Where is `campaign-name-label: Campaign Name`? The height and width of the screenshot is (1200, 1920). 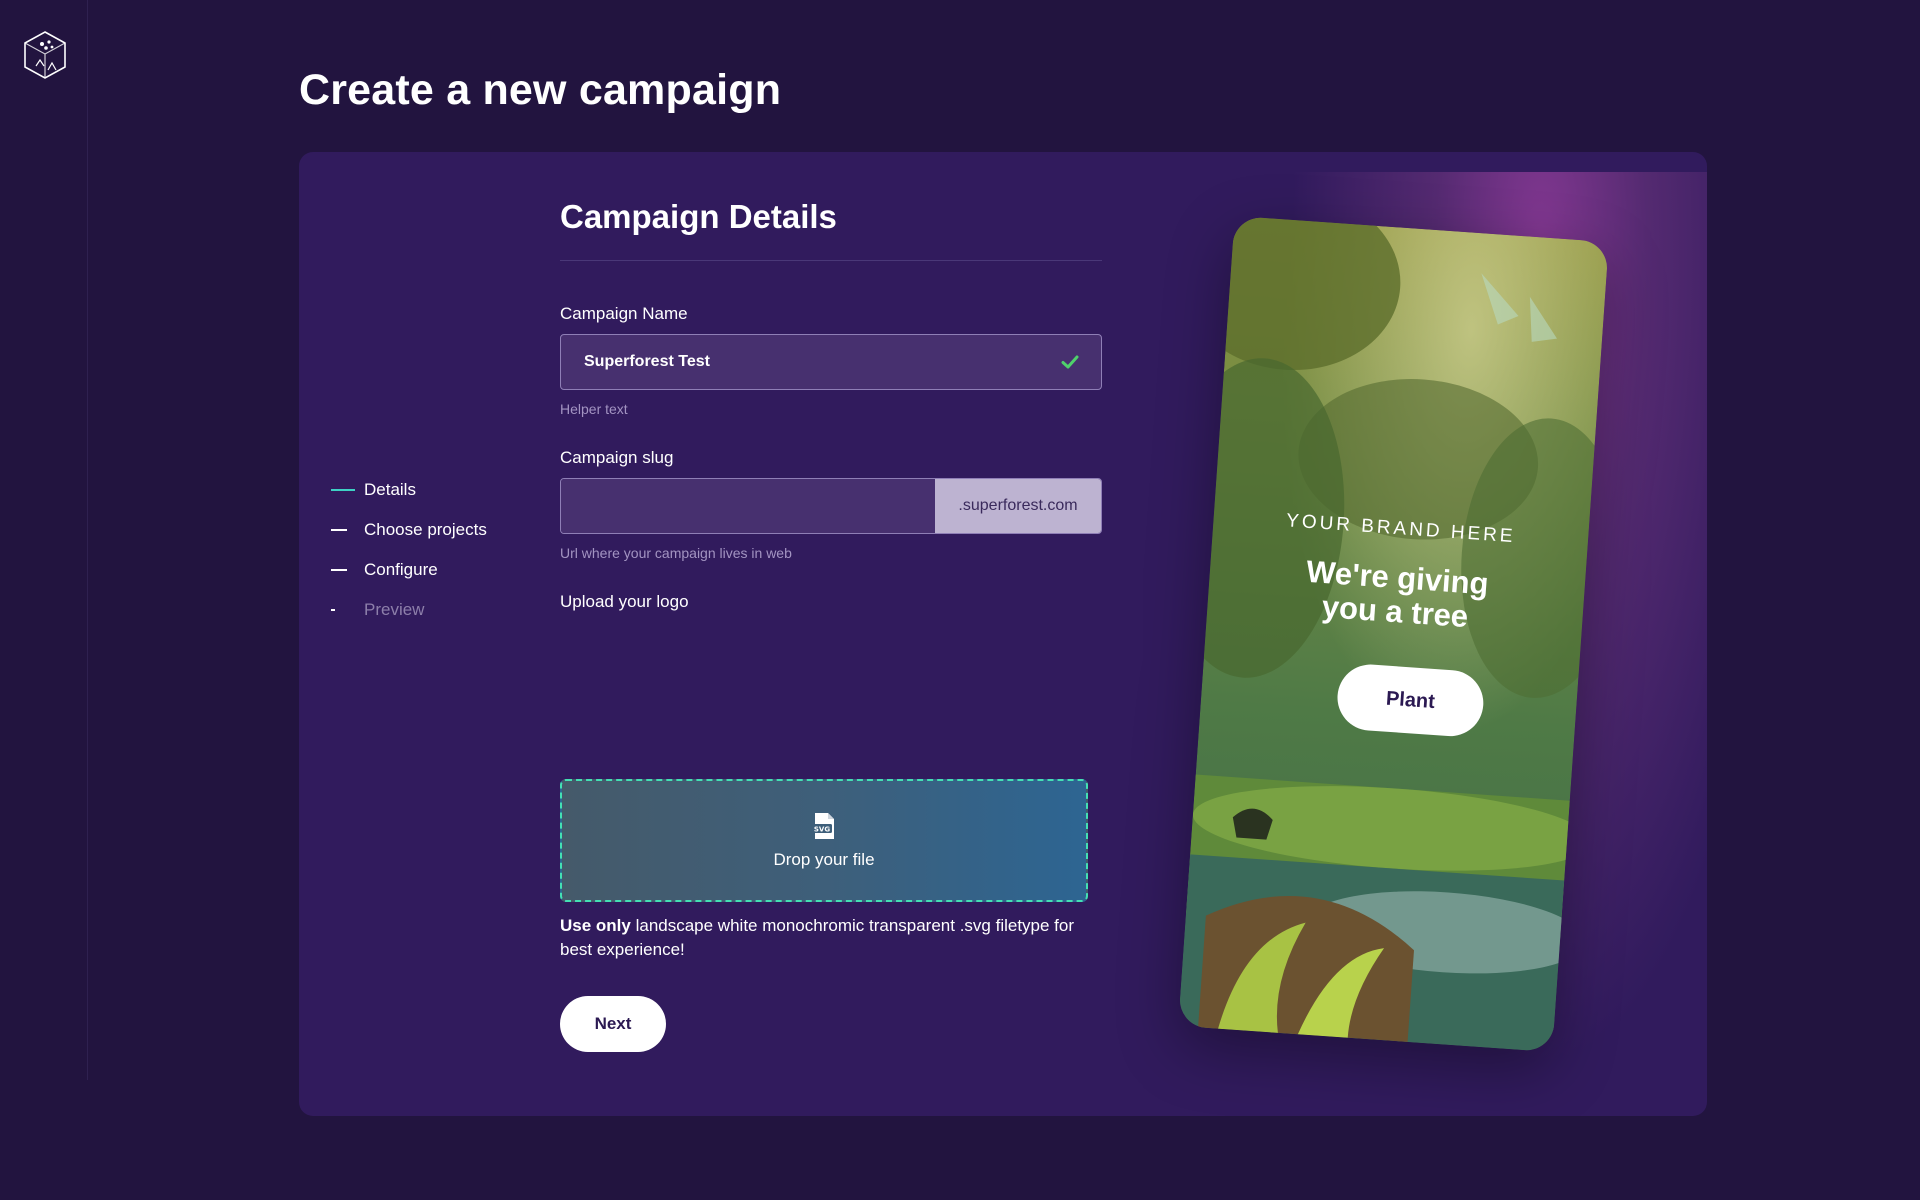
campaign-name-label: Campaign Name is located at coordinates (624, 313).